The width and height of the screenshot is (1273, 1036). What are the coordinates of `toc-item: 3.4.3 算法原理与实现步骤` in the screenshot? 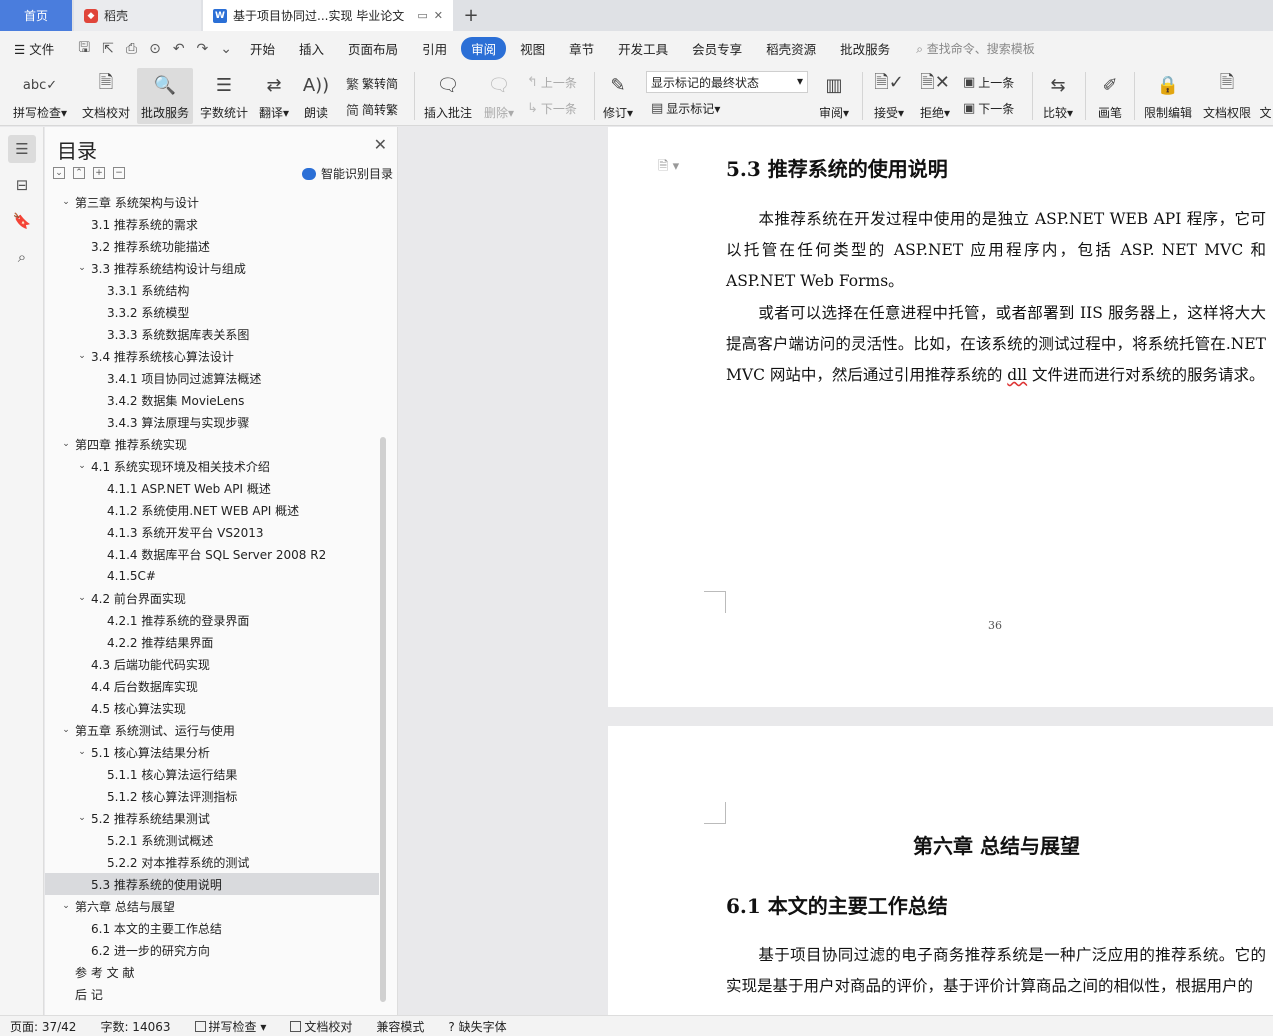 It's located at (212, 422).